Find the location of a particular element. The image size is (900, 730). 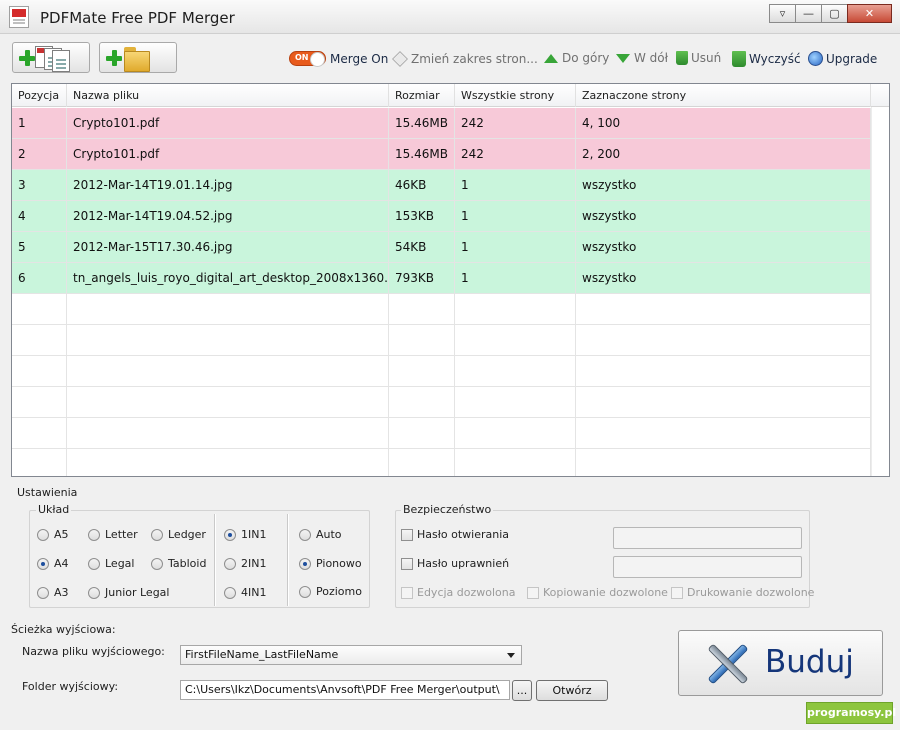

upgrade-button: Upgrade is located at coordinates (842, 58).